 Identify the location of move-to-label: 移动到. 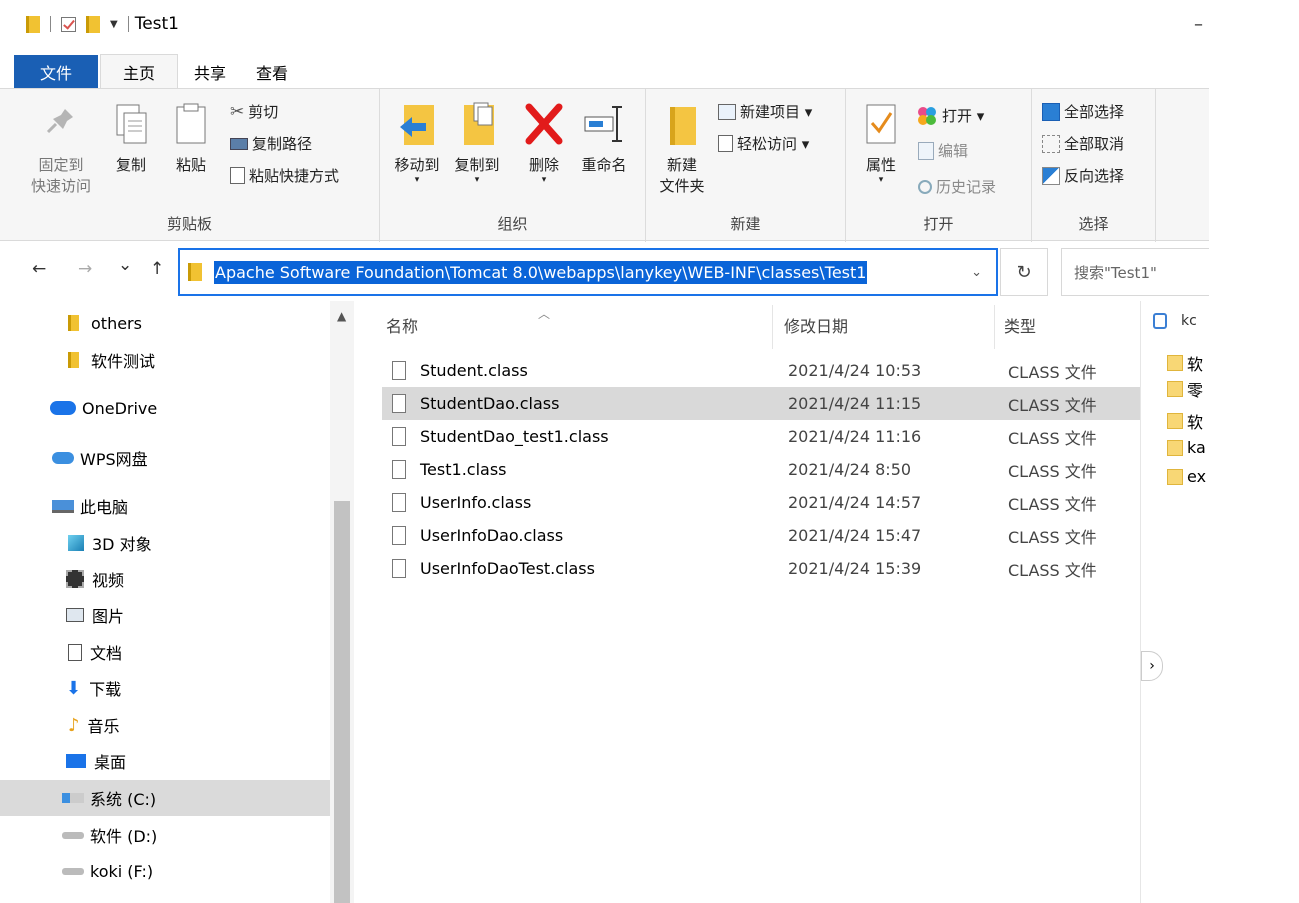
(417, 165).